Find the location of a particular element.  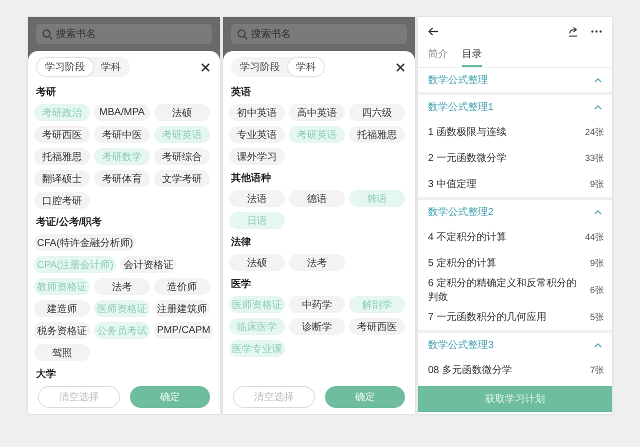

card-count: 24张 is located at coordinates (594, 132).